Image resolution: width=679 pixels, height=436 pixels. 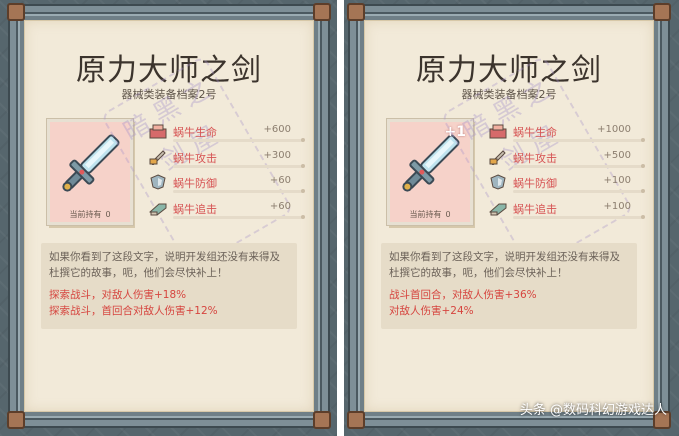 What do you see at coordinates (509, 303) in the screenshot?
I see `effect-list: 战斗首回合，对敌人伤害+36% 对敌人伤害+24%` at bounding box center [509, 303].